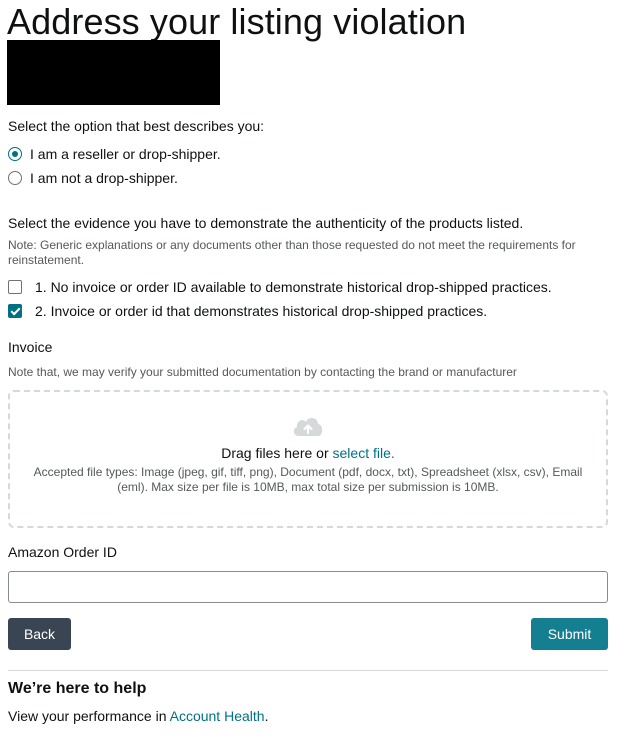  I want to click on help-text-line: View your performance in Account Health., so click(138, 716).